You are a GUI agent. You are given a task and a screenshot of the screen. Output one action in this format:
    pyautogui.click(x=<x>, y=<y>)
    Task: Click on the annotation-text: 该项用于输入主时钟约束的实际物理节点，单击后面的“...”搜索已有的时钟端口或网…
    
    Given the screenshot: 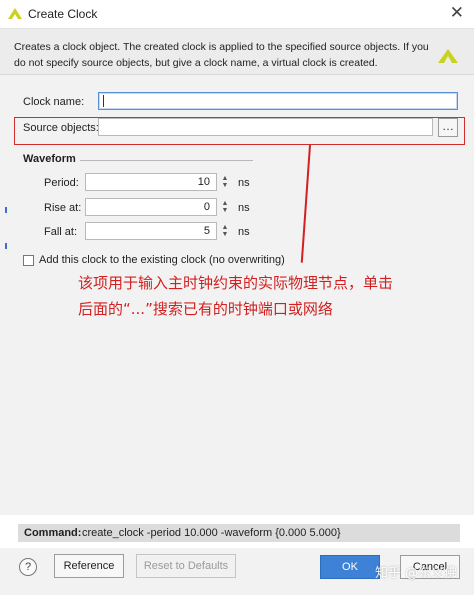 What is the action you would take?
    pyautogui.click(x=236, y=296)
    